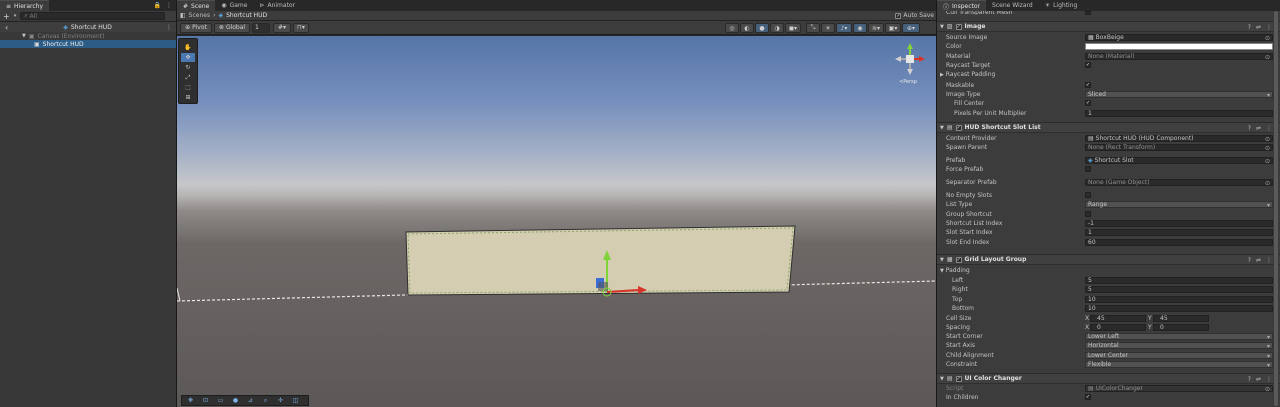  Describe the element at coordinates (1088, 169) in the screenshot. I see `force-prefab-checkbox` at that location.